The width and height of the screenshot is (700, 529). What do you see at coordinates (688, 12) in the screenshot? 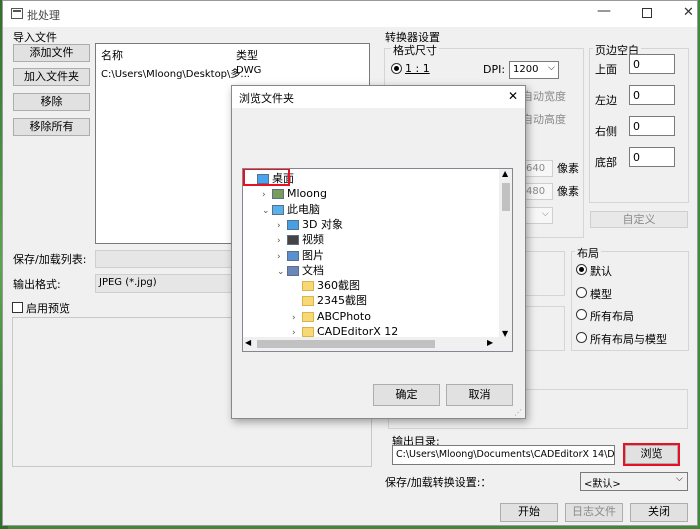
I see `close-icon: ✕` at bounding box center [688, 12].